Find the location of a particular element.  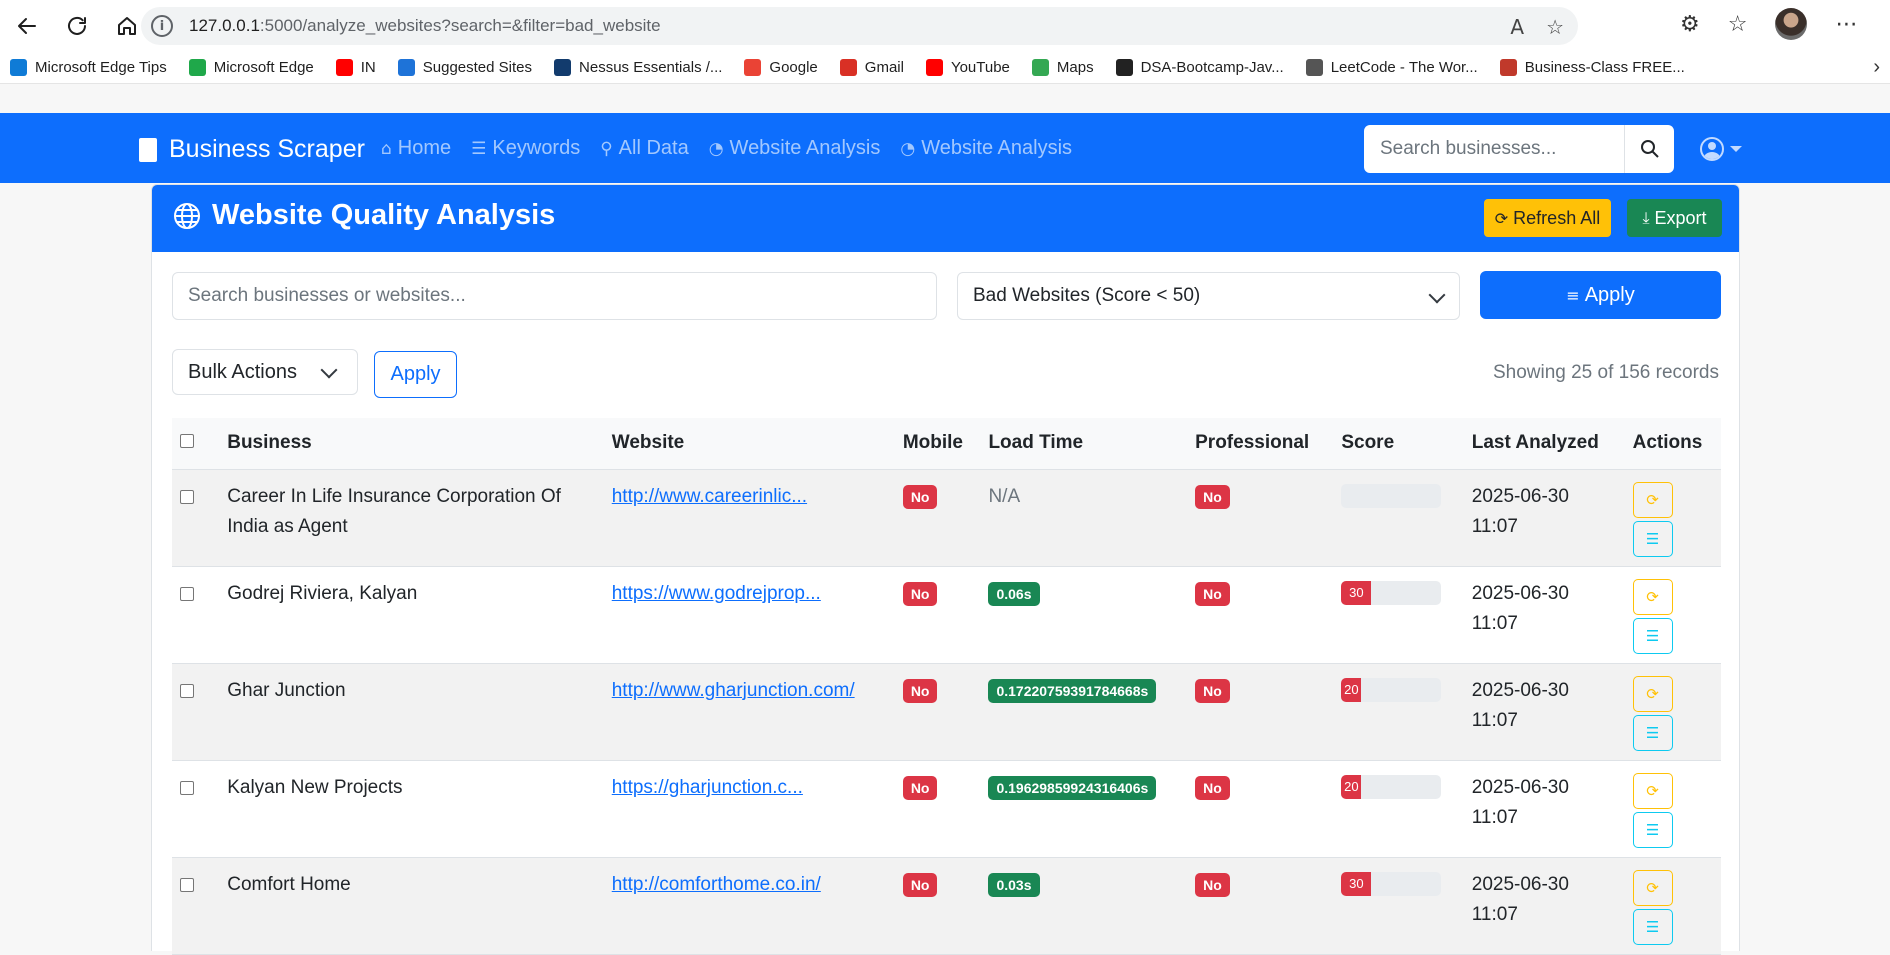

user-circle-icon is located at coordinates (1712, 149).